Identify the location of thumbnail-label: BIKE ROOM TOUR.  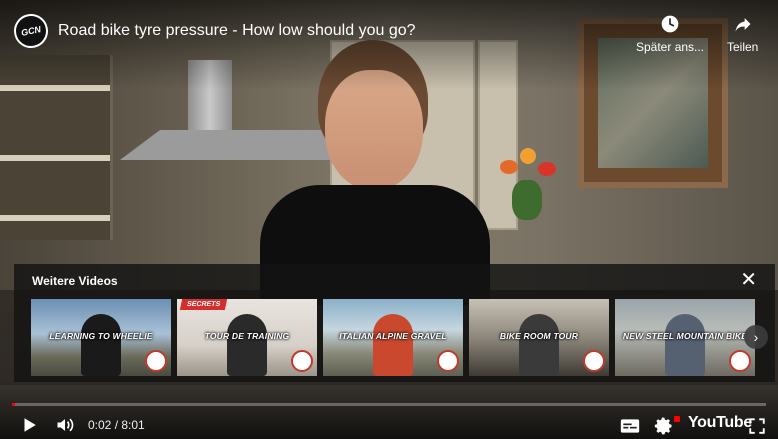
(539, 336).